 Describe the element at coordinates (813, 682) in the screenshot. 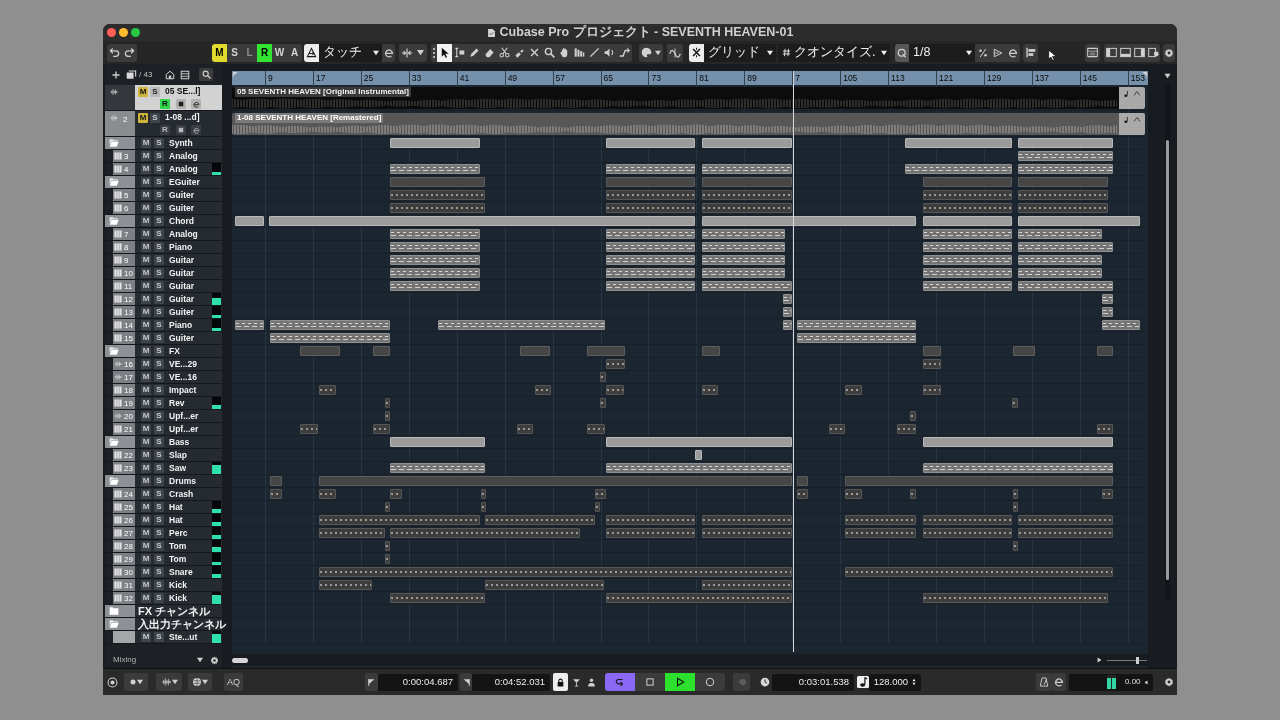

I see `position-field: 0:03:01.538` at that location.